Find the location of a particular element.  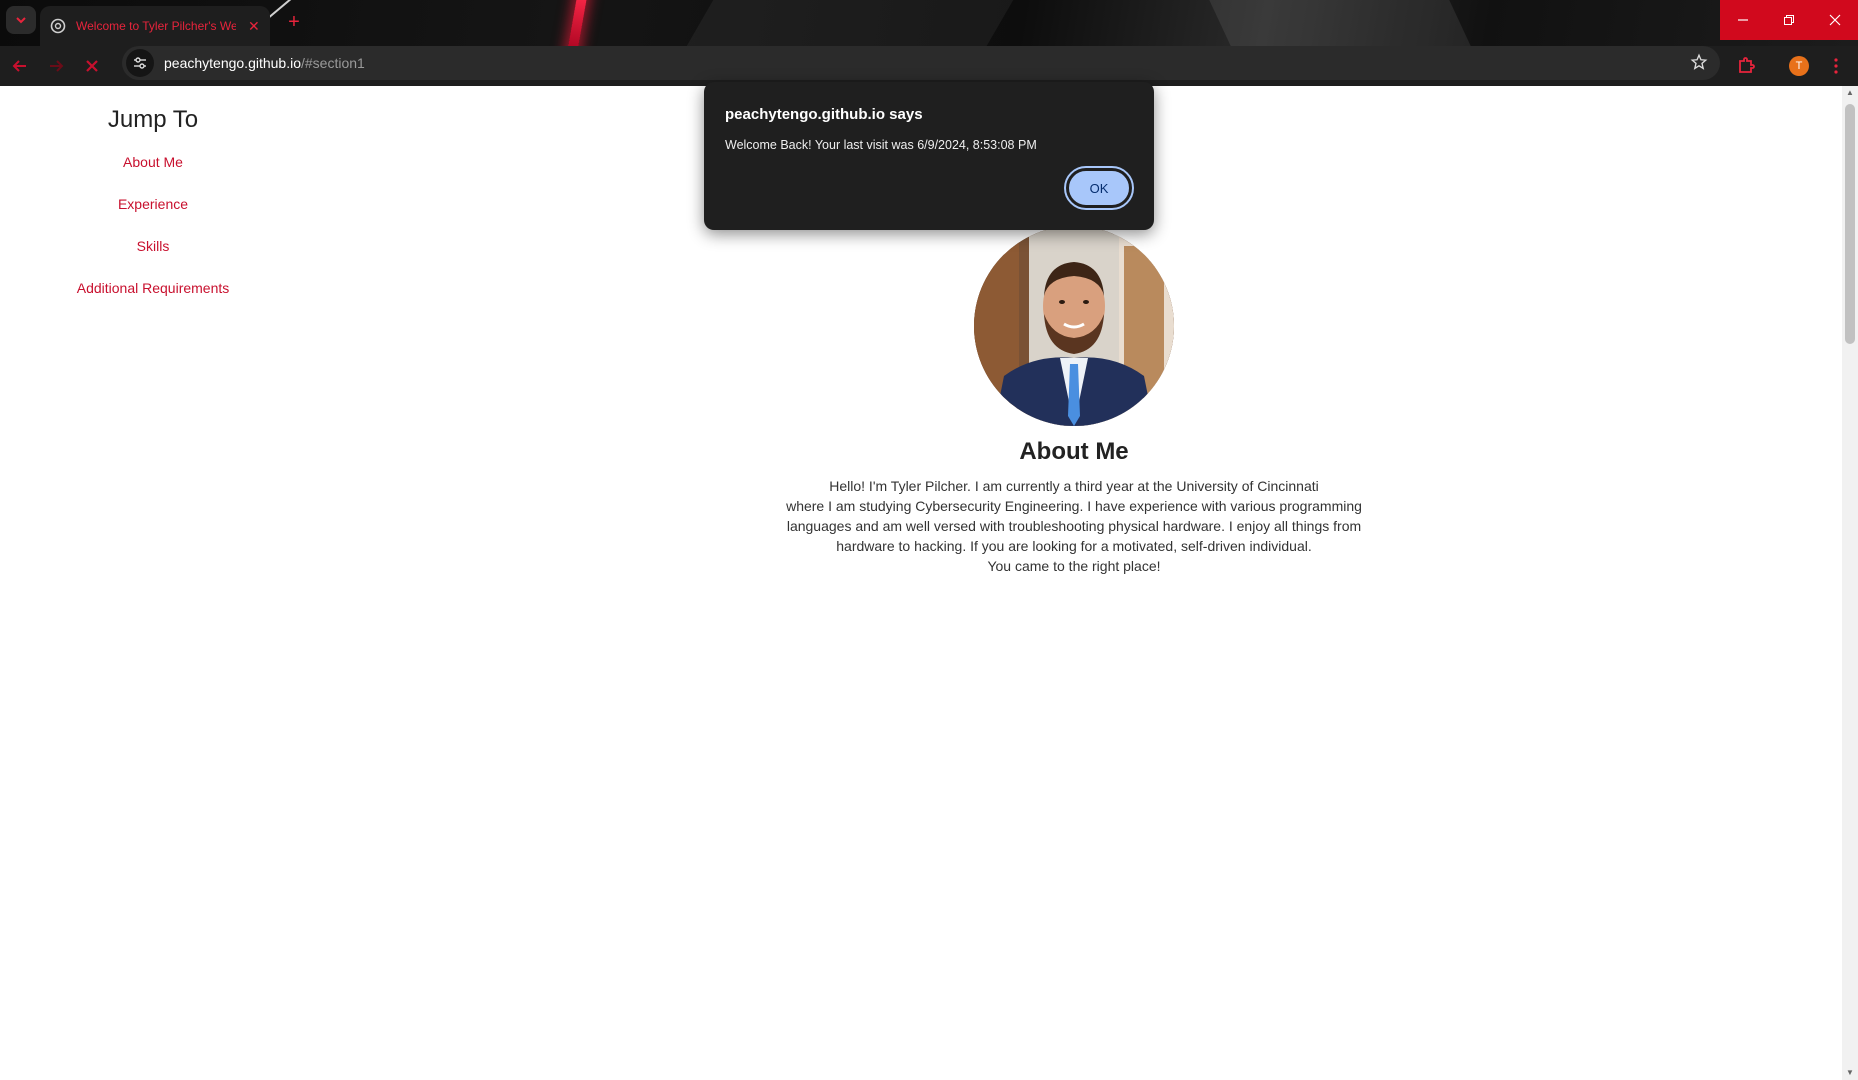

close-window-button is located at coordinates (1835, 20).